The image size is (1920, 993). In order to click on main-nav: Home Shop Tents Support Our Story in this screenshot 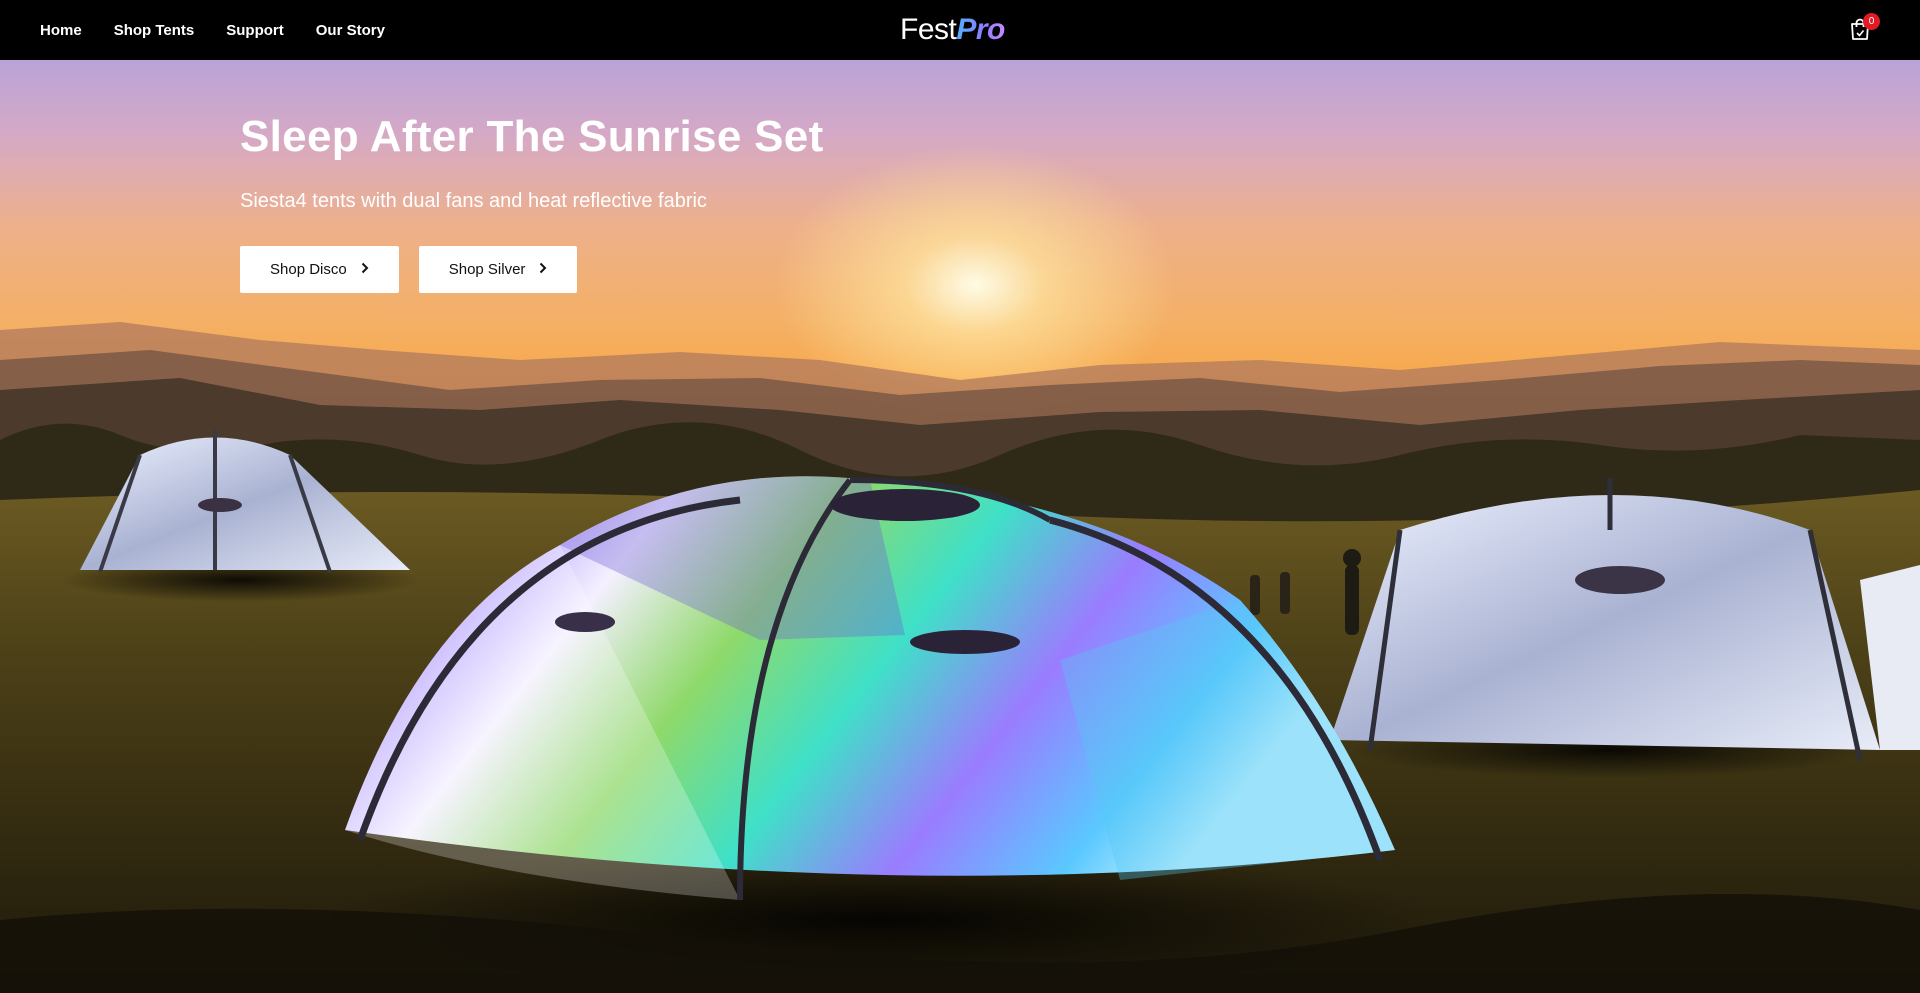, I will do `click(212, 30)`.